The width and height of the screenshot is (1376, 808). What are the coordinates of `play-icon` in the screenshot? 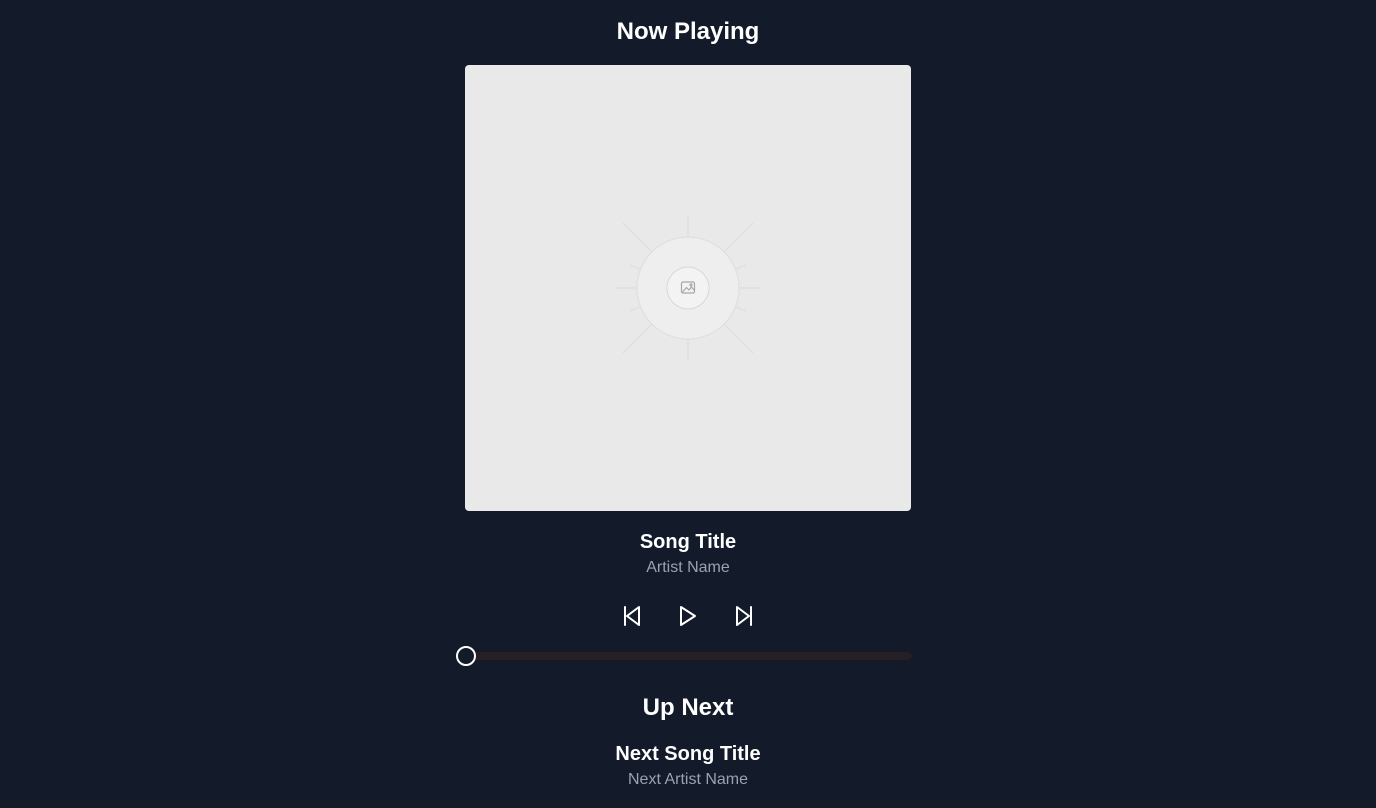 It's located at (688, 616).